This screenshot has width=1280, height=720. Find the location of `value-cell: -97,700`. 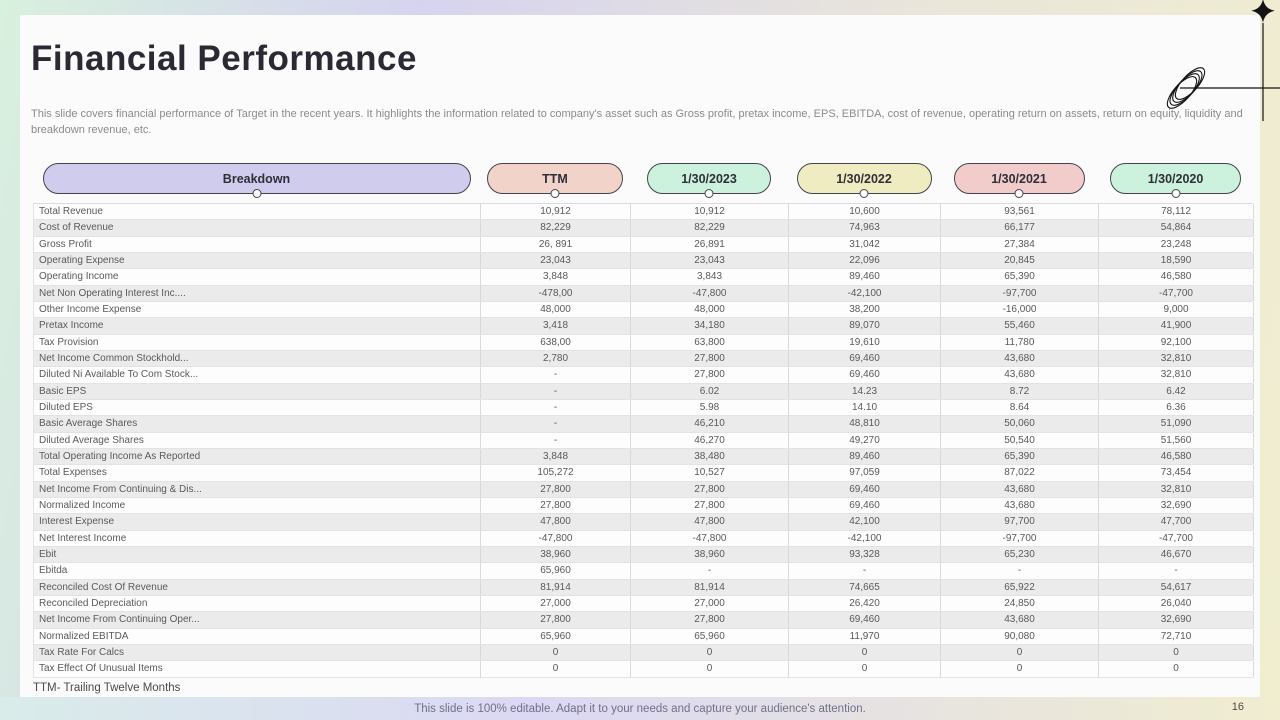

value-cell: -97,700 is located at coordinates (1020, 538).